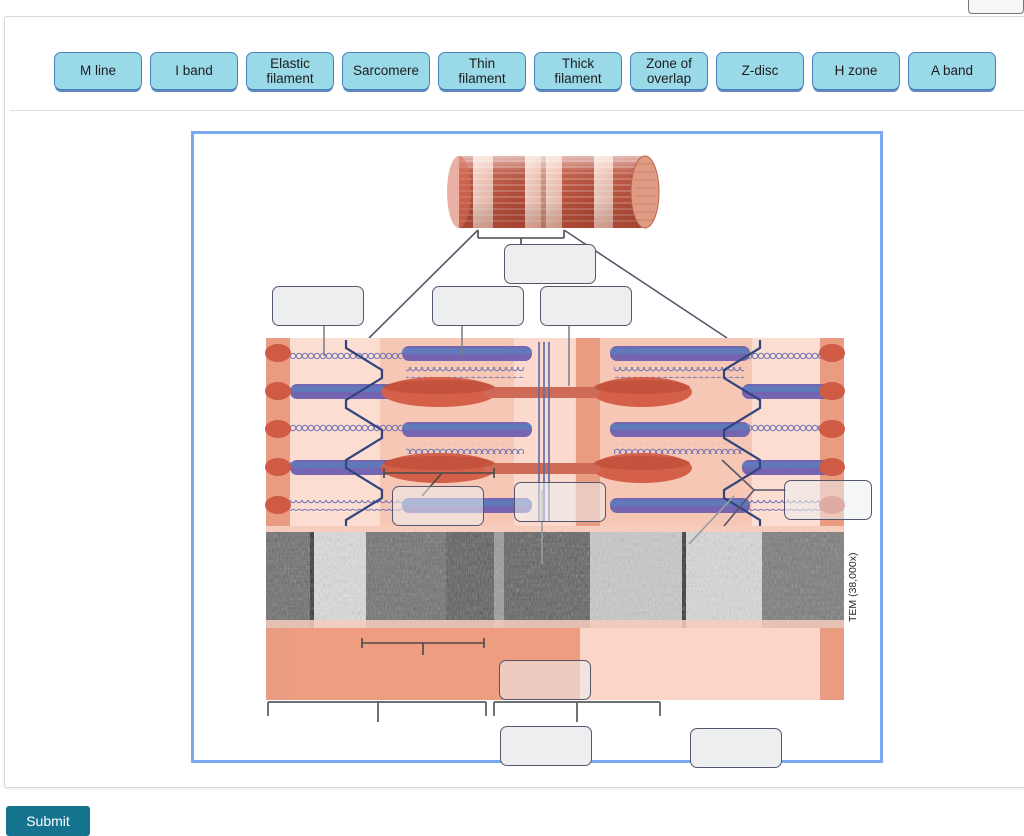 The width and height of the screenshot is (1024, 836). Describe the element at coordinates (464, 711) in the screenshot. I see `bottom-brackets` at that location.